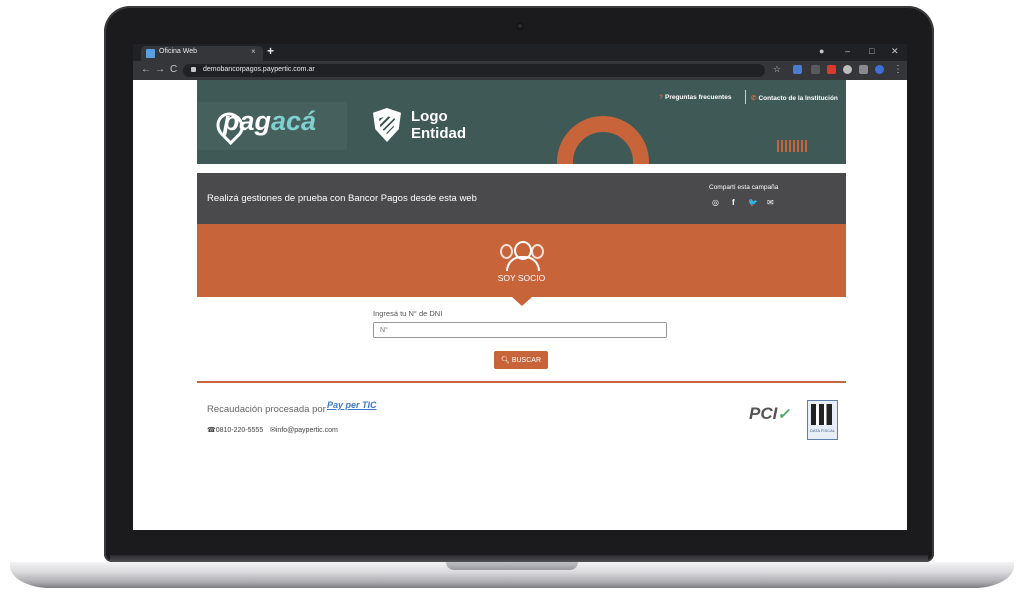 The height and width of the screenshot is (598, 1024). What do you see at coordinates (160, 69) in the screenshot?
I see `forward-button: →` at bounding box center [160, 69].